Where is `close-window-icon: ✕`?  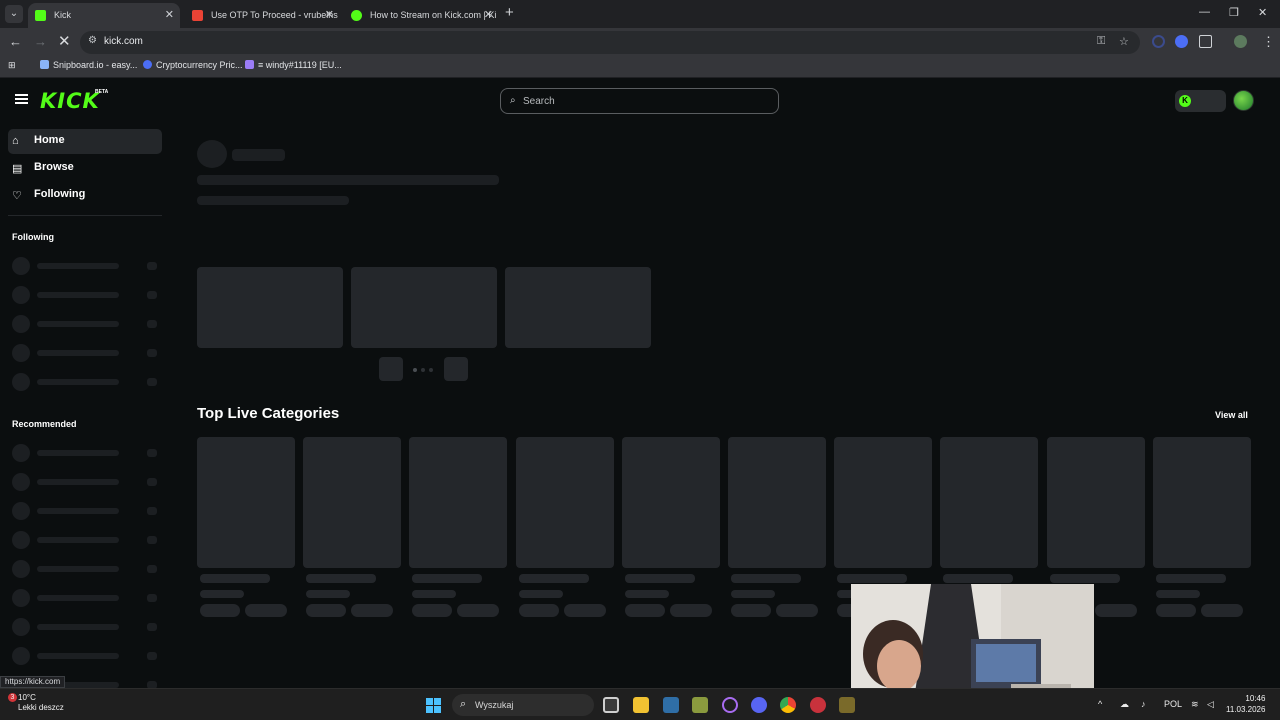 close-window-icon: ✕ is located at coordinates (1262, 12).